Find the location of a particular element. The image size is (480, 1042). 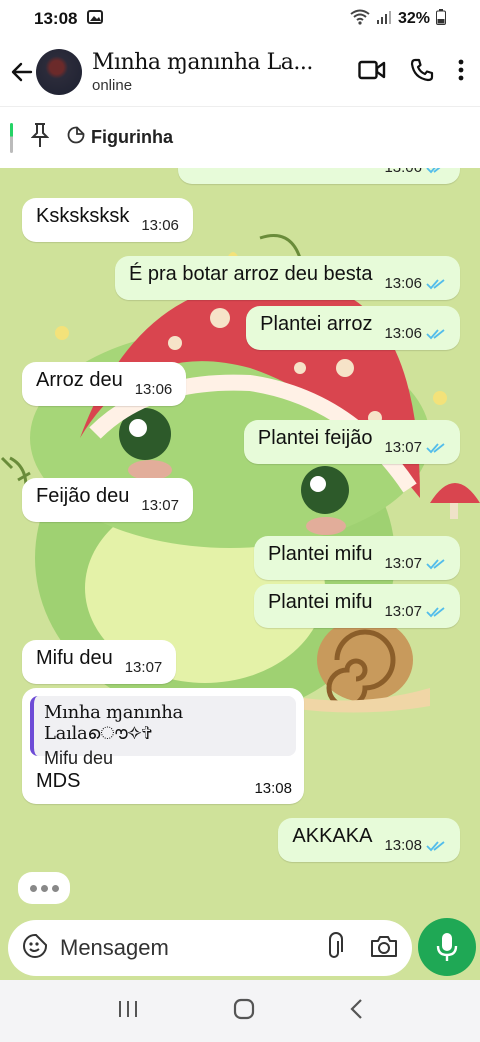

message-text: AKKAKA is located at coordinates (332, 836).